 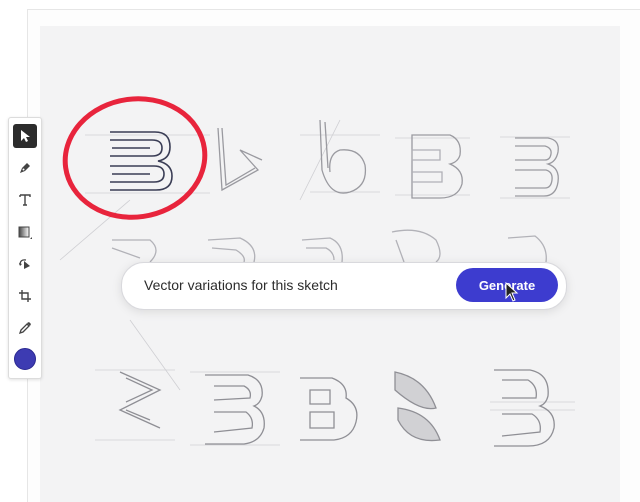 I want to click on fill-color-swatch, so click(x=25, y=359).